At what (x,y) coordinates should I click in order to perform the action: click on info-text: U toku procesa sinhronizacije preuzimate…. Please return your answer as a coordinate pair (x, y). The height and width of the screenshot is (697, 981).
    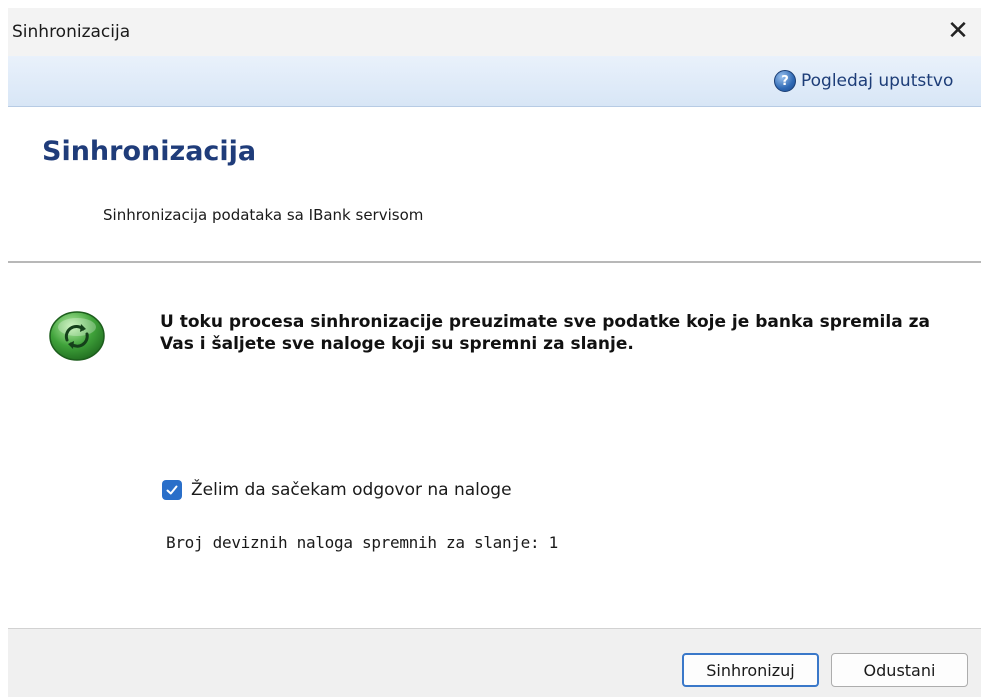
    Looking at the image, I should click on (545, 333).